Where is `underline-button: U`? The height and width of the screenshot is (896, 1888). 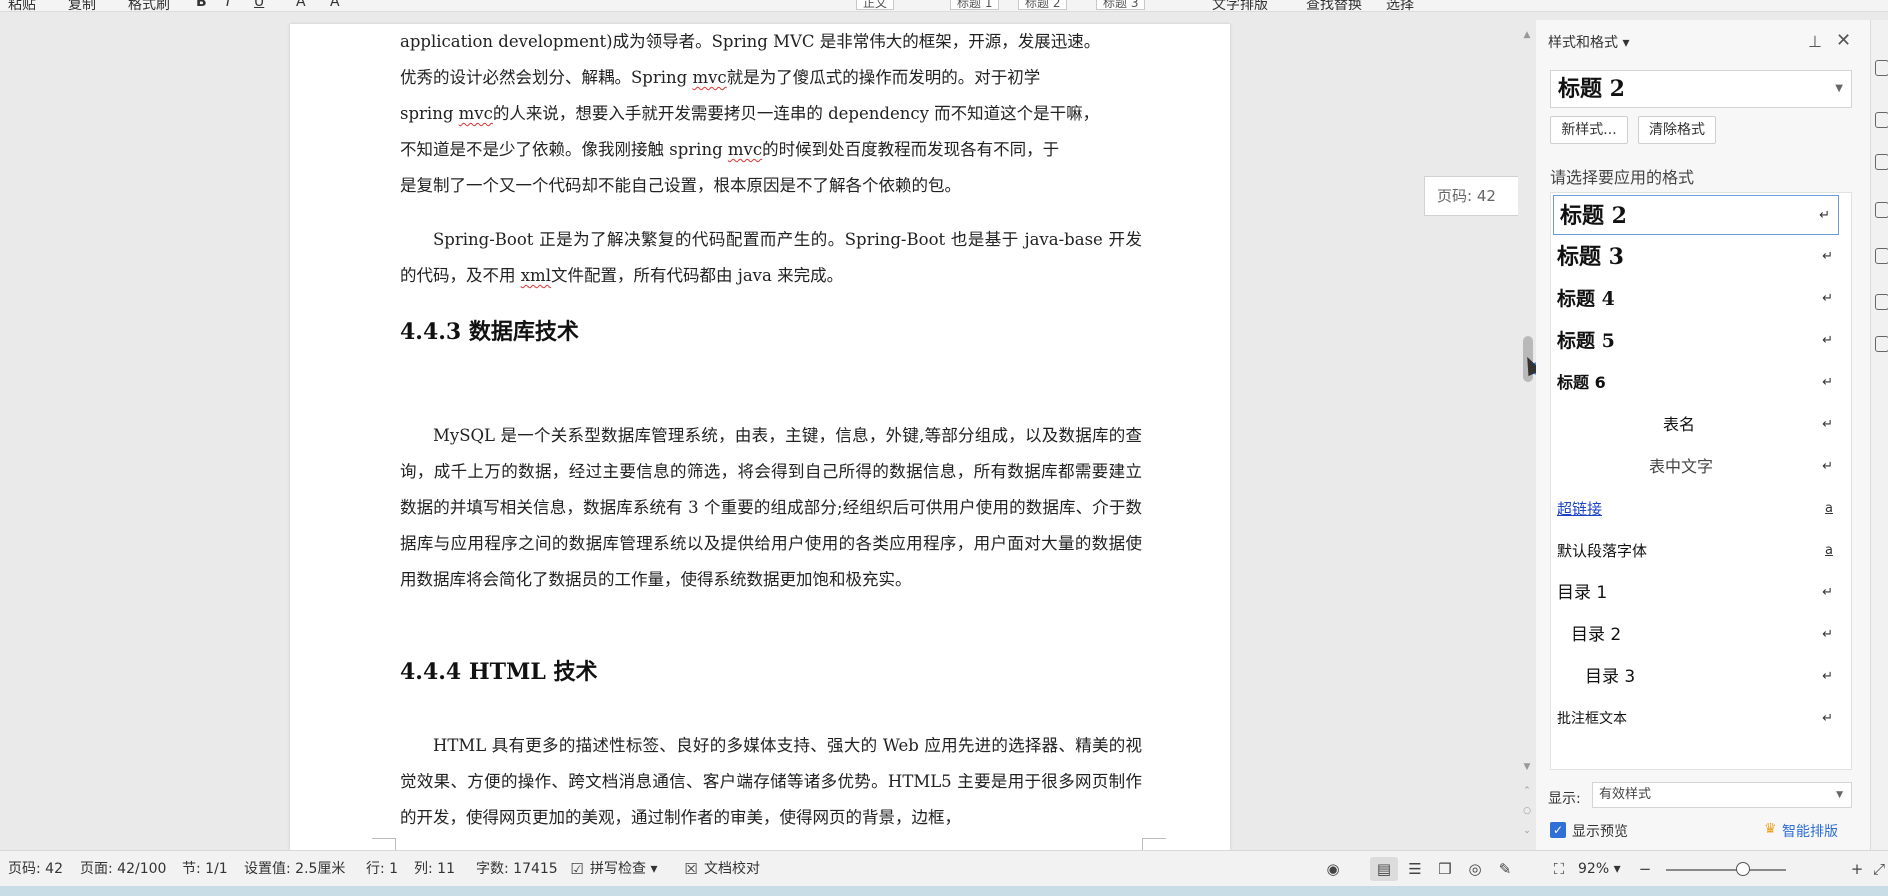 underline-button: U is located at coordinates (259, 5).